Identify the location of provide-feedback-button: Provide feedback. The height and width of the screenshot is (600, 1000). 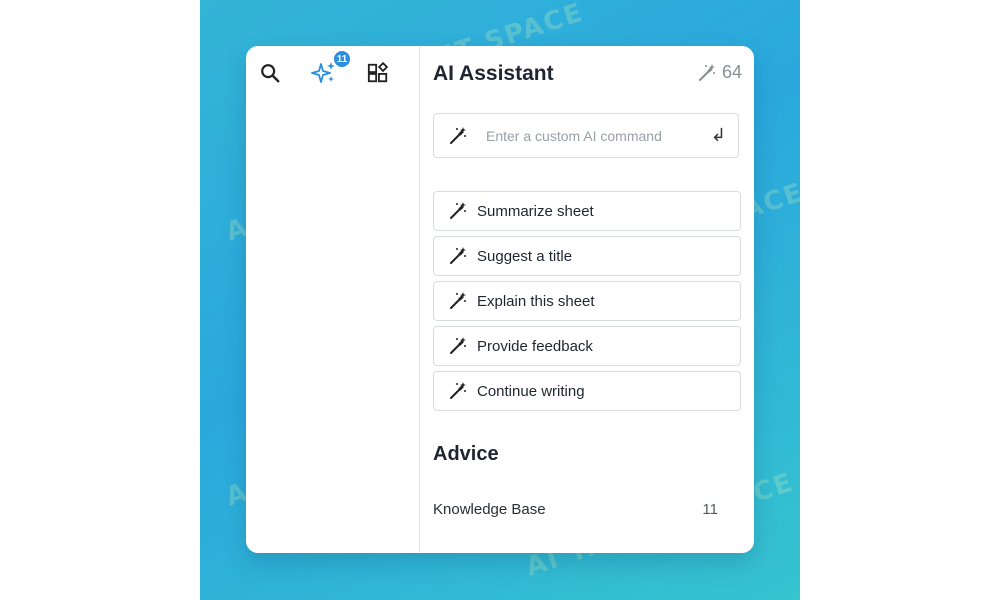
(587, 346).